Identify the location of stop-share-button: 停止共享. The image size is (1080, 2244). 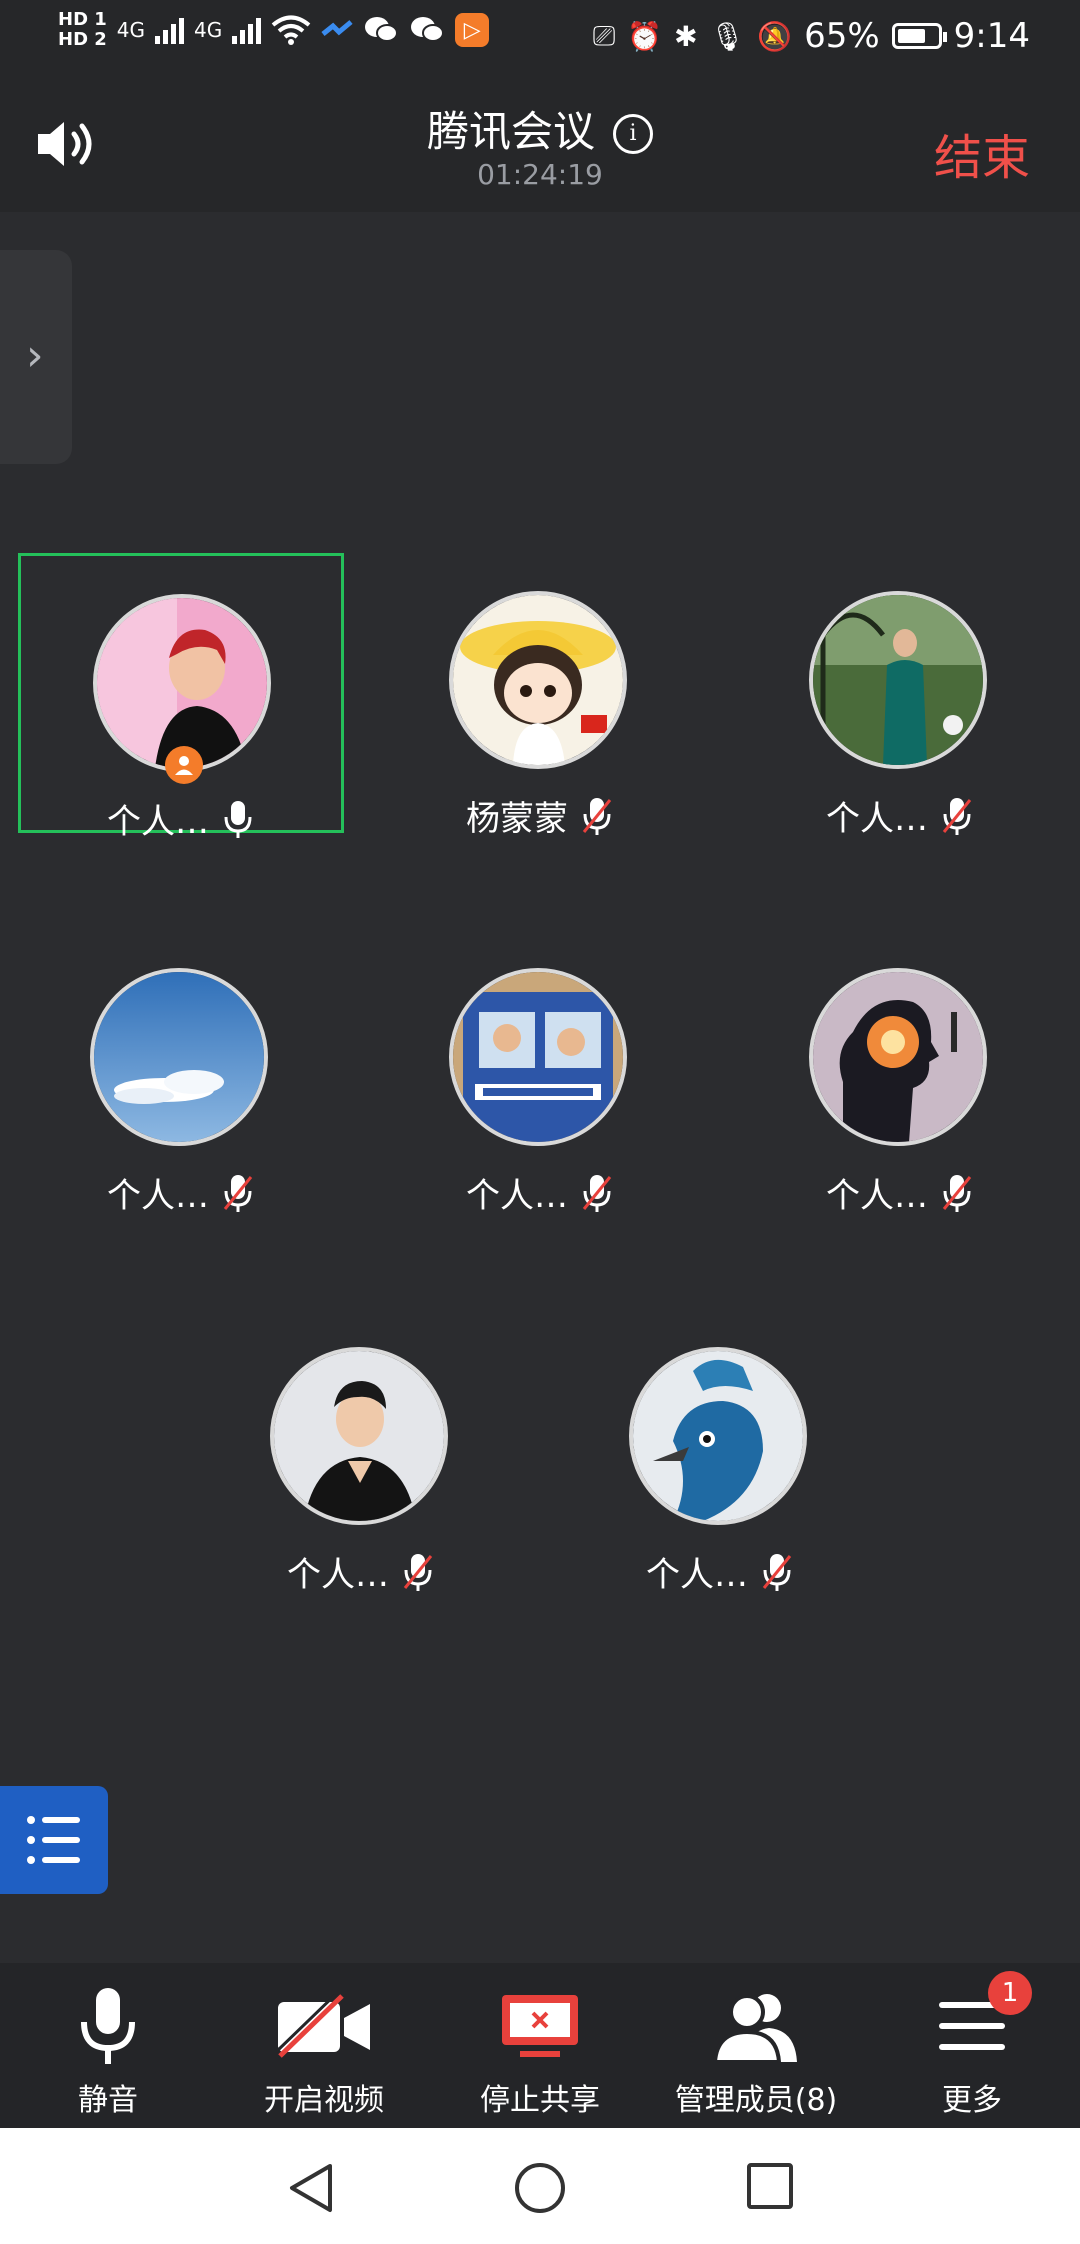
(540, 2045).